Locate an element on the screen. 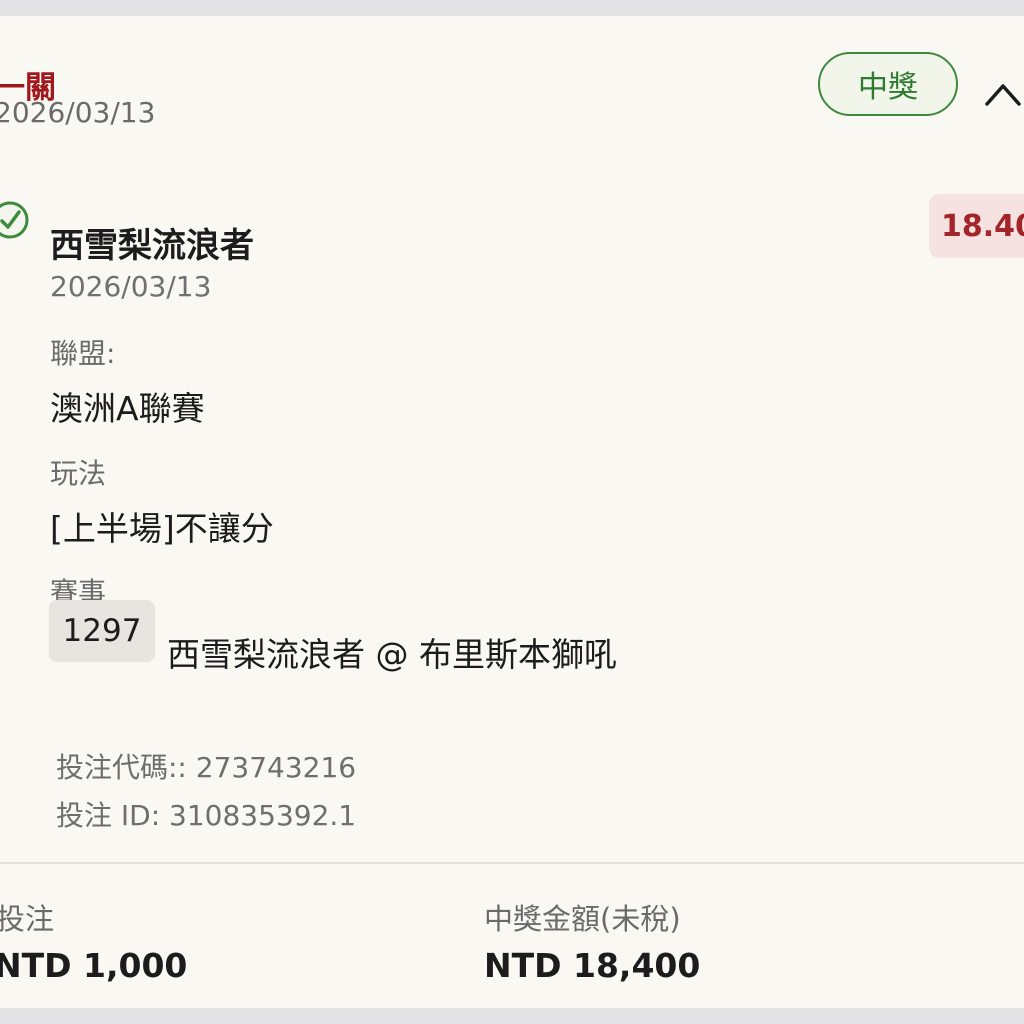  odds-badge: 18.40 is located at coordinates (976, 226).